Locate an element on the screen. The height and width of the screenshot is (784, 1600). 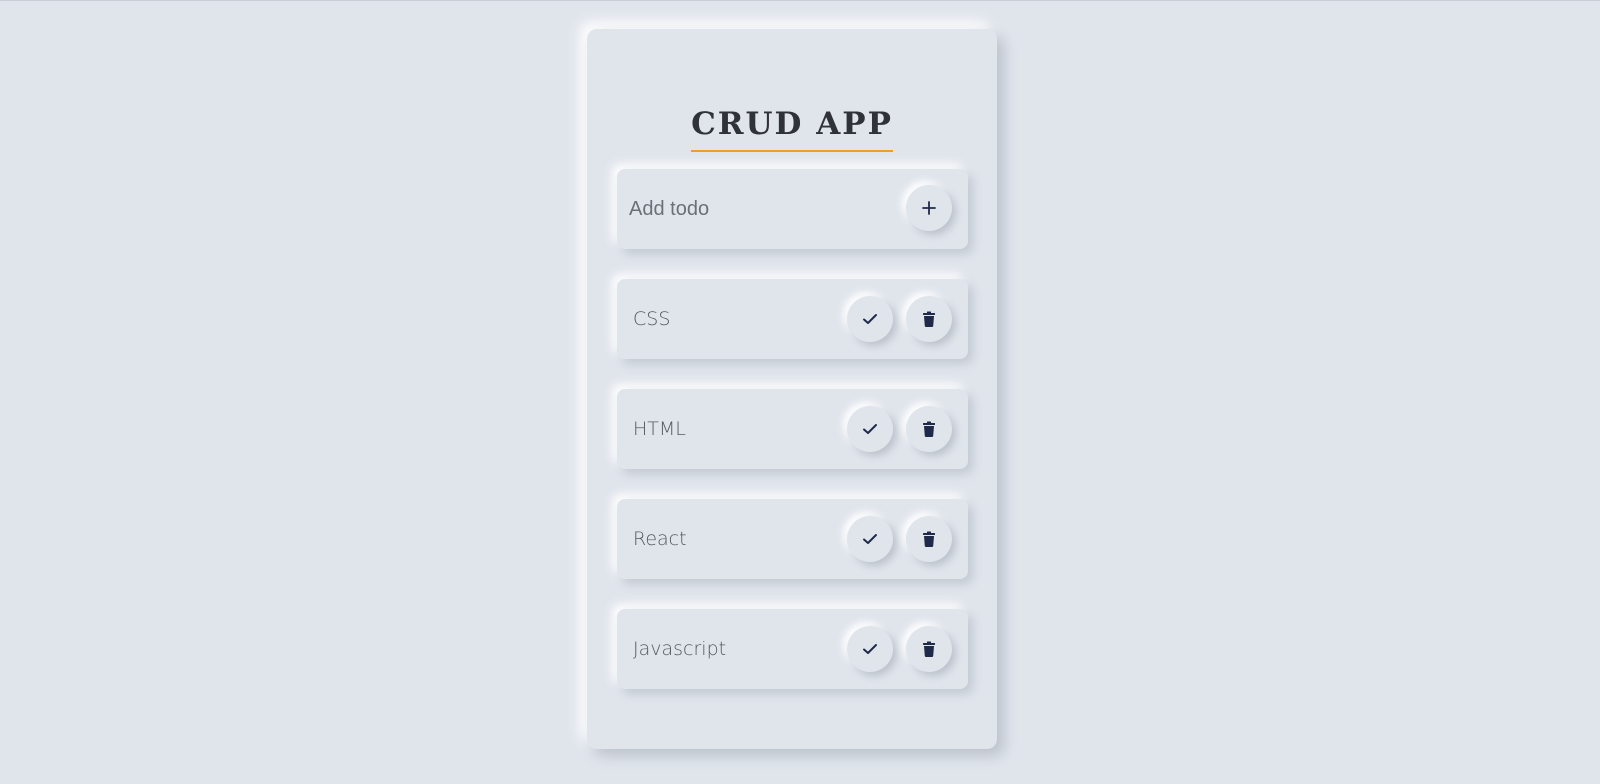
title-wrapper: CRUD APP is located at coordinates (792, 130).